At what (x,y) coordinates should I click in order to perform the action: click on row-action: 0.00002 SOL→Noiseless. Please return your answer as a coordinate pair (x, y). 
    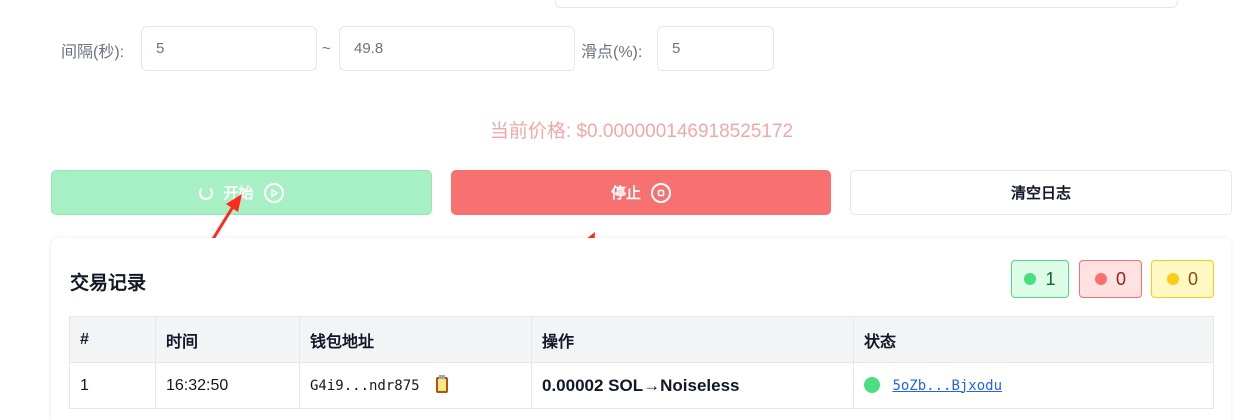
    Looking at the image, I should click on (641, 385).